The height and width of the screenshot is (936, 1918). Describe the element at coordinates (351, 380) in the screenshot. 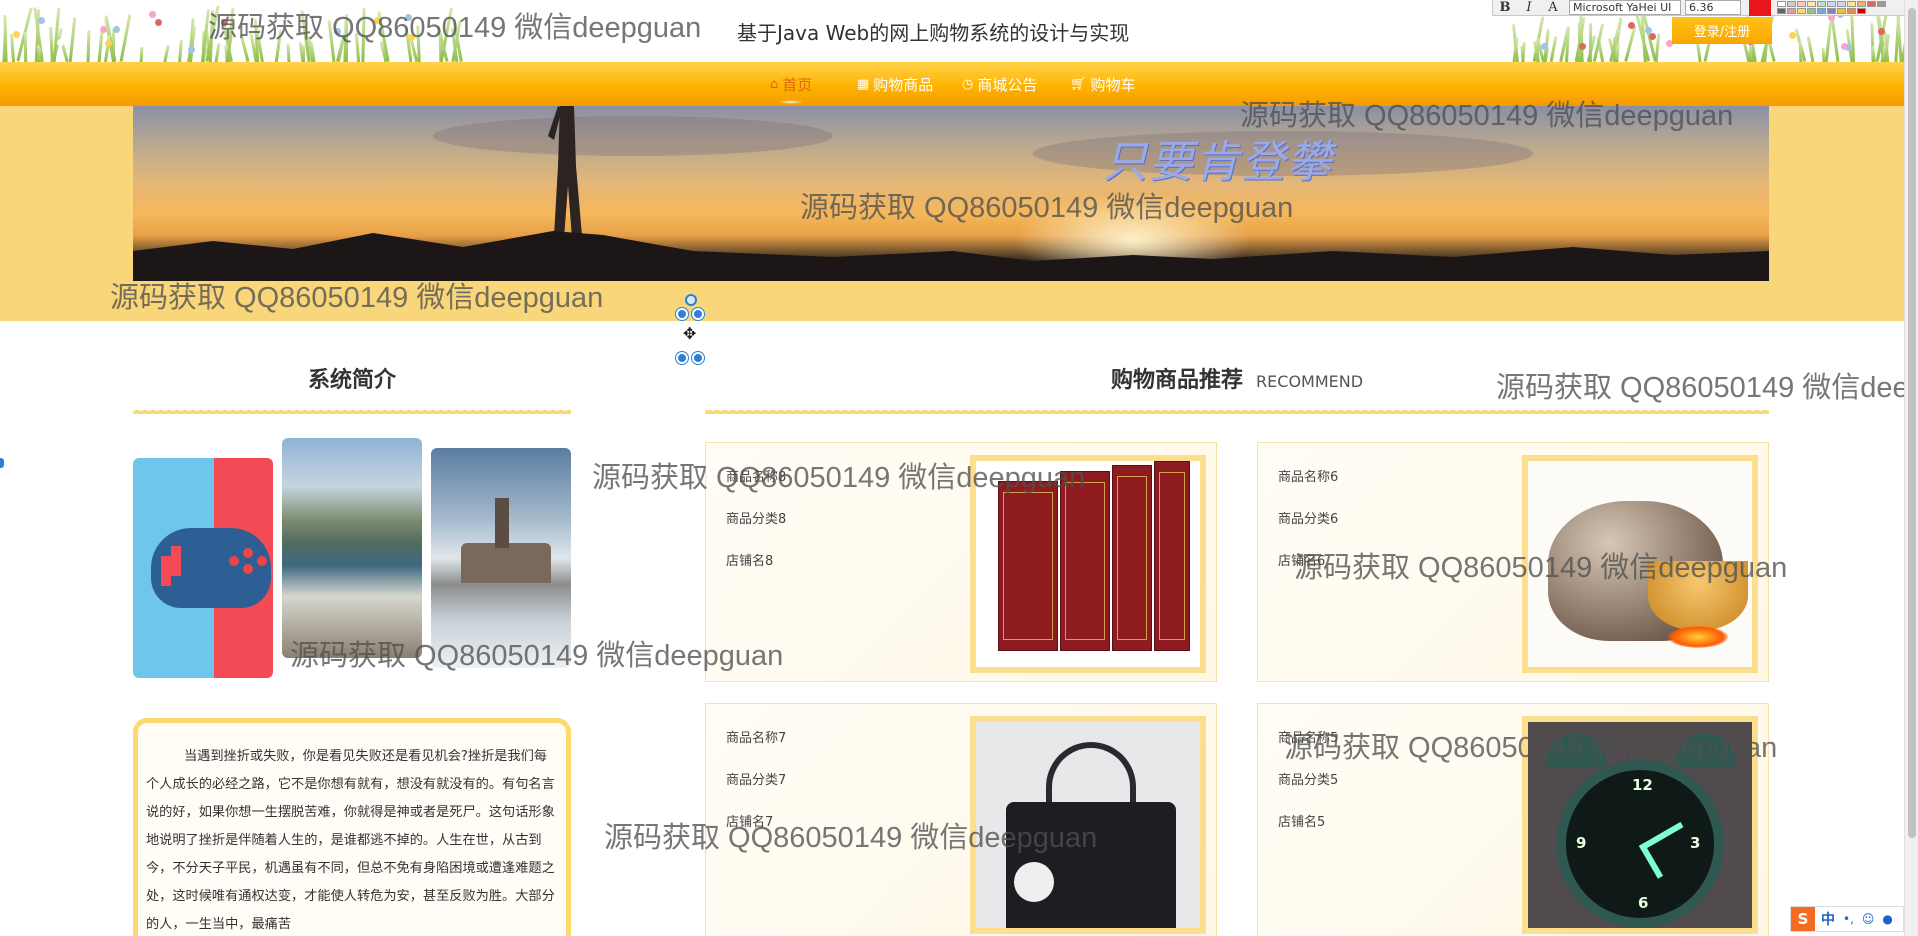

I see `intro-section-title: 系统简介` at that location.